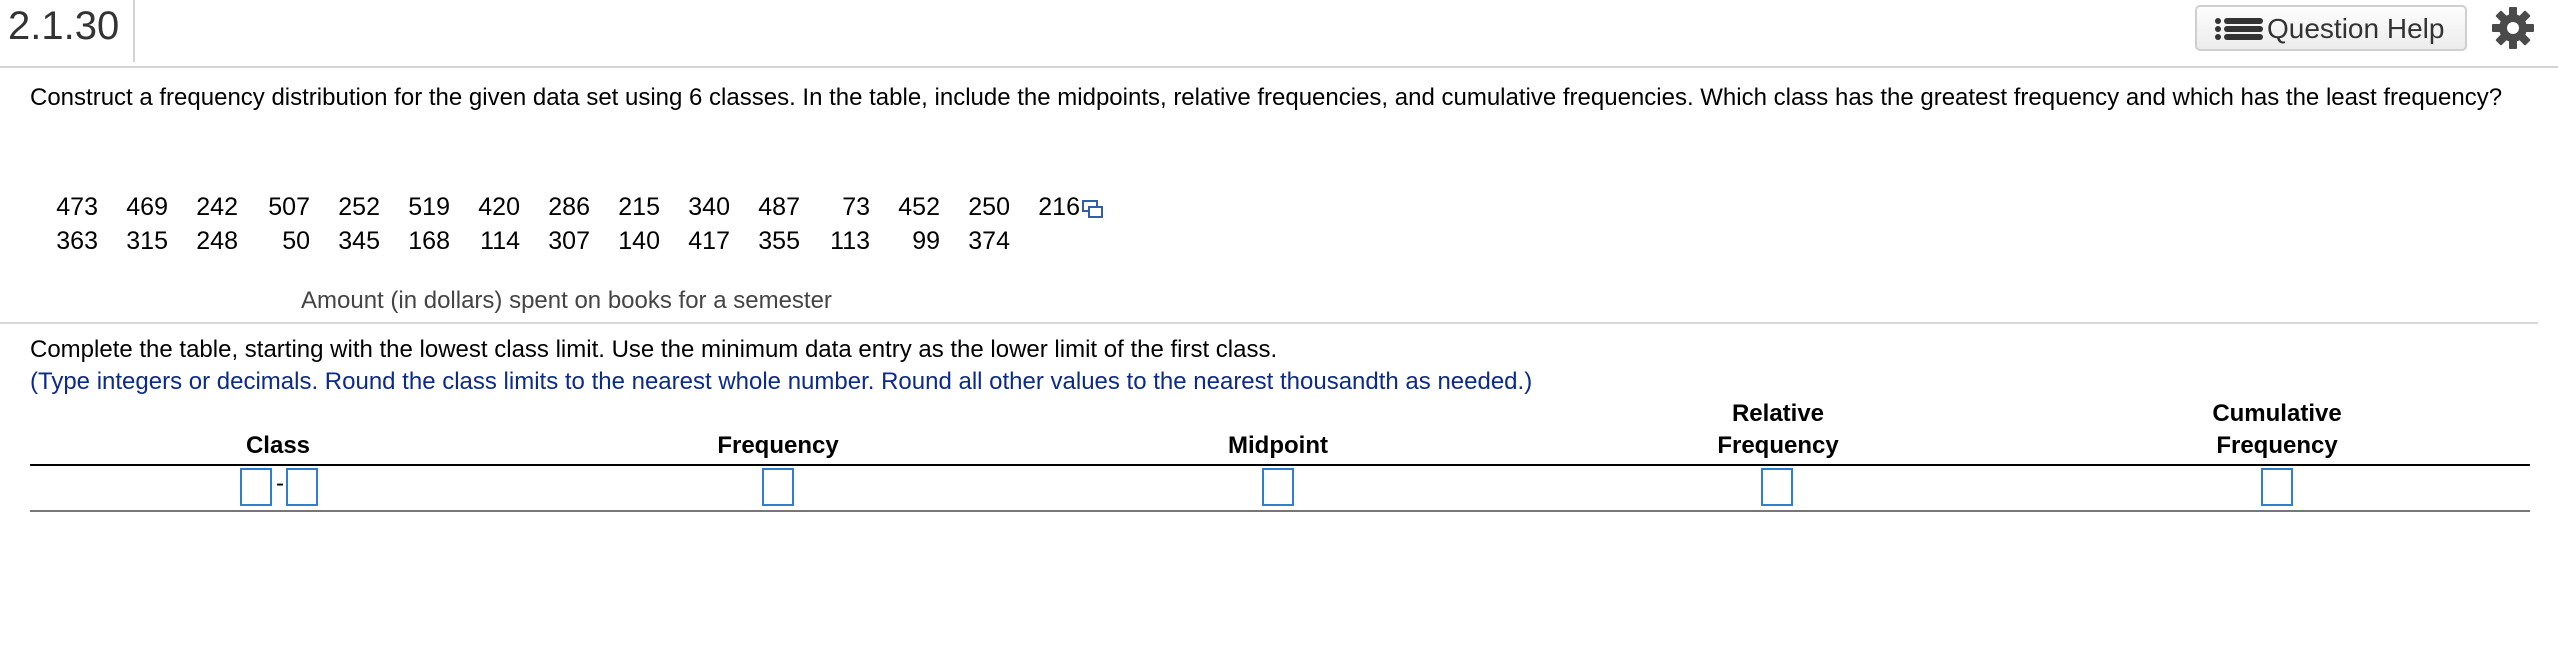  What do you see at coordinates (778, 487) in the screenshot?
I see `frequency-input` at bounding box center [778, 487].